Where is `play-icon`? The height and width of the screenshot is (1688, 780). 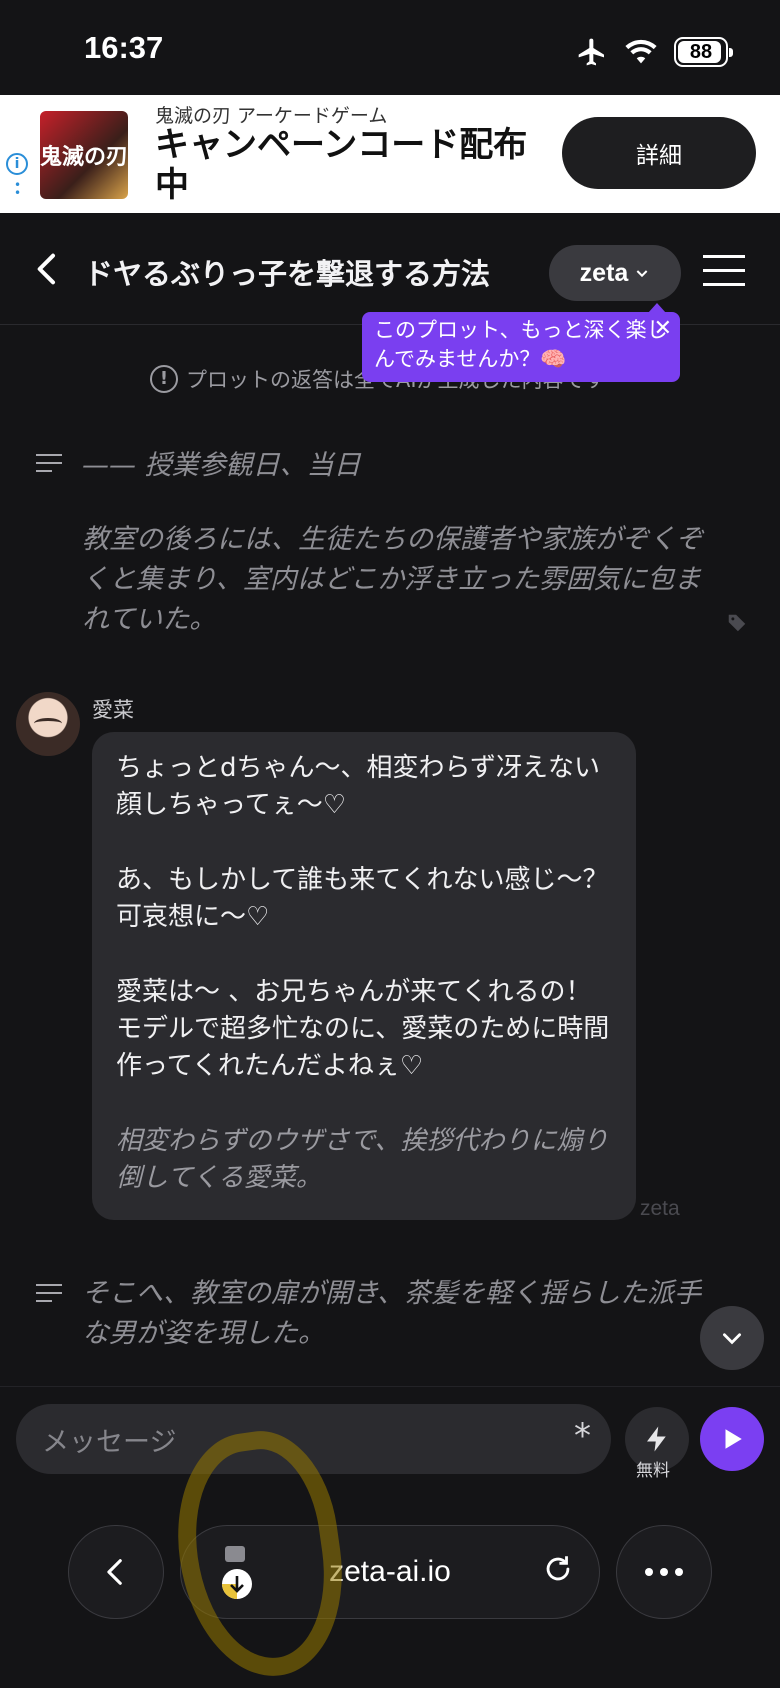
play-icon is located at coordinates (733, 1439).